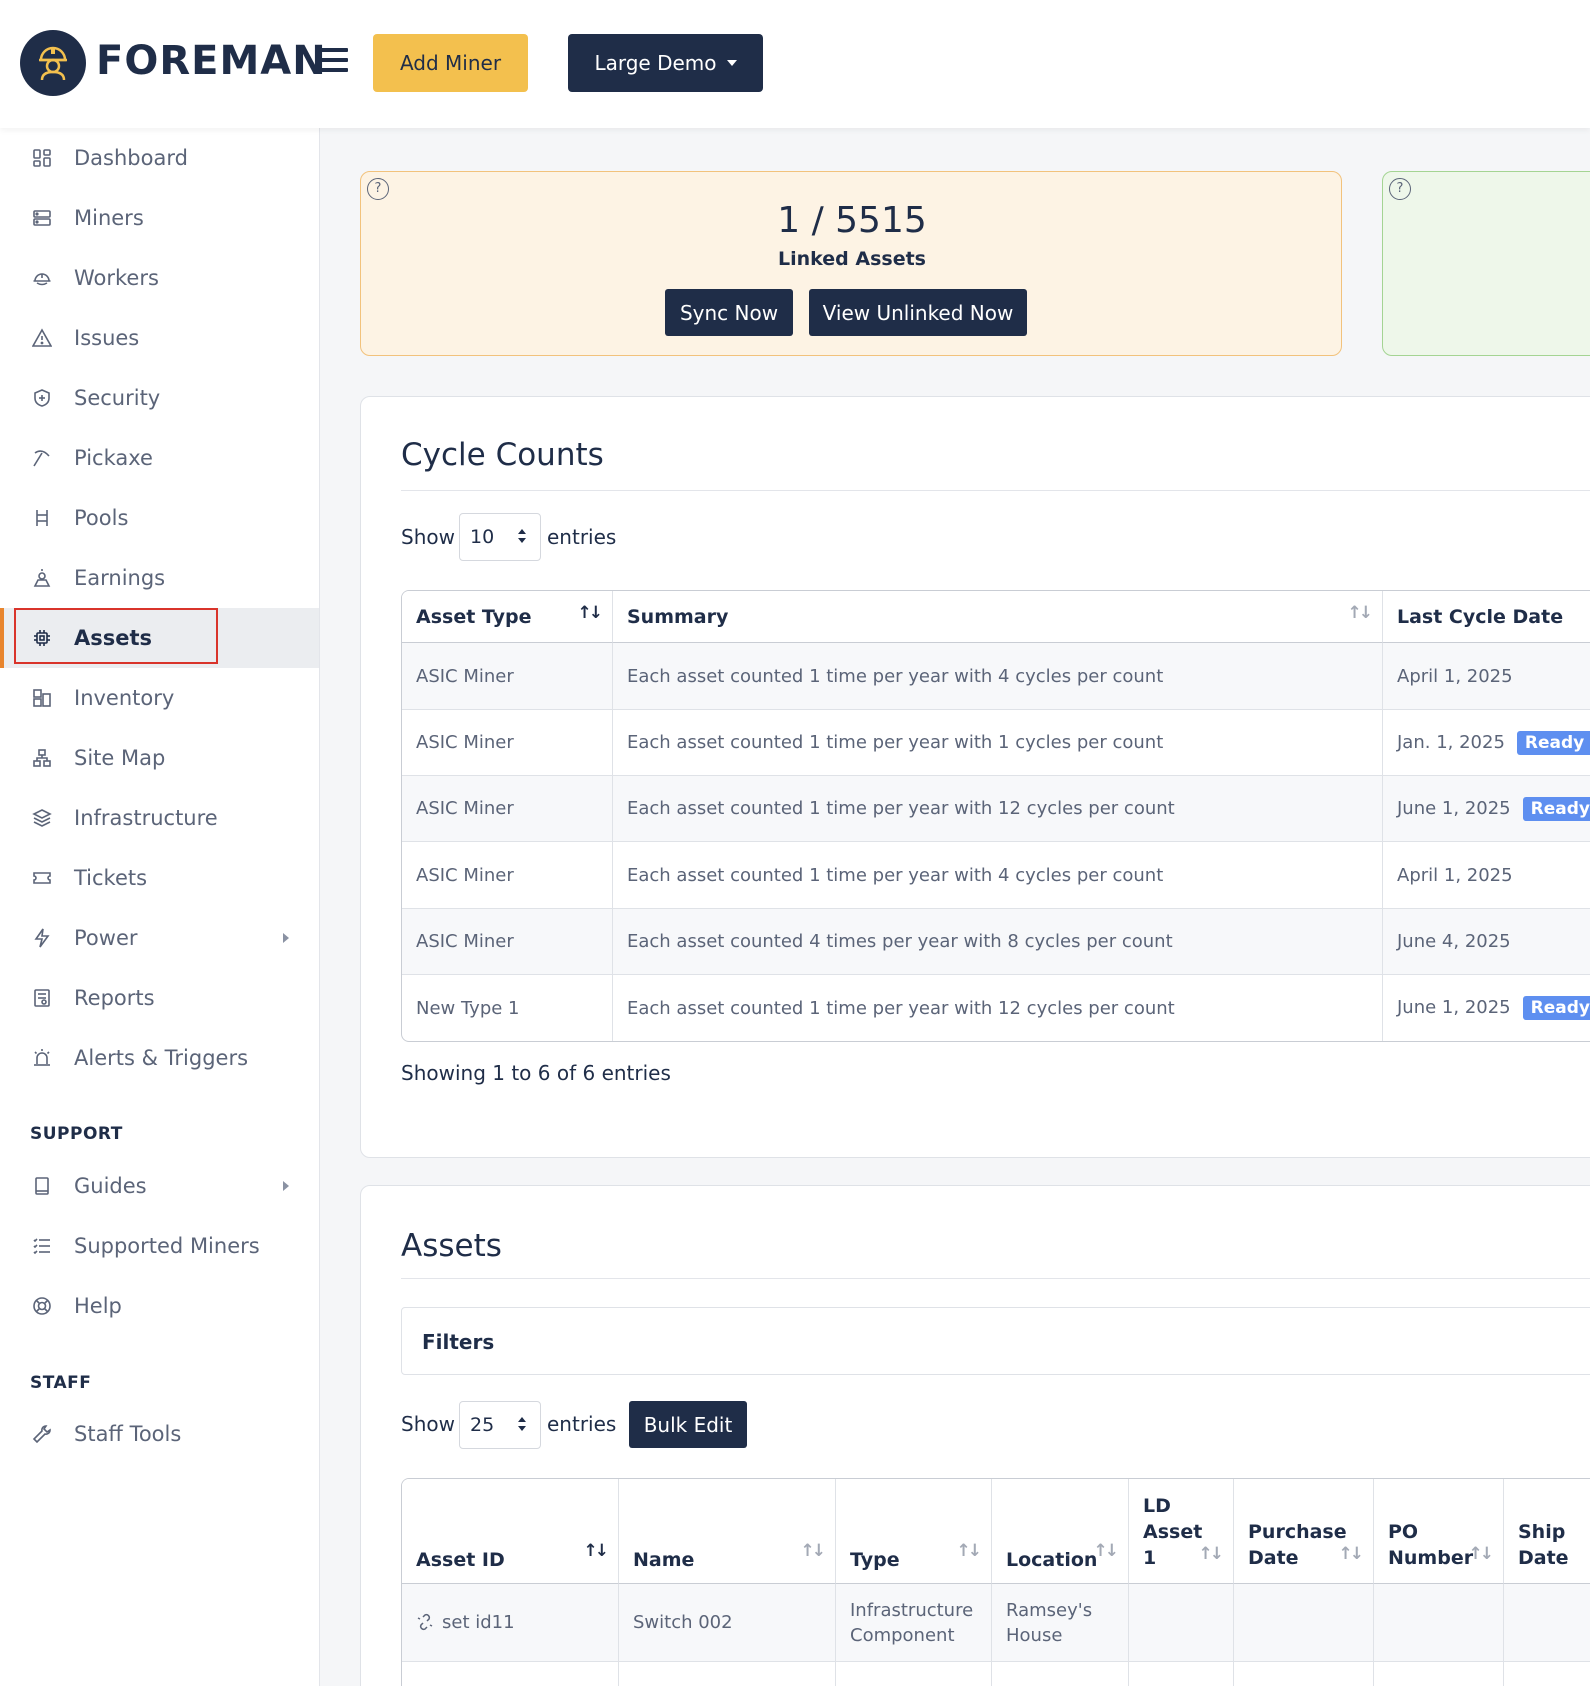 Image resolution: width=1590 pixels, height=1686 pixels. Describe the element at coordinates (42, 458) in the screenshot. I see `pickaxe-icon` at that location.